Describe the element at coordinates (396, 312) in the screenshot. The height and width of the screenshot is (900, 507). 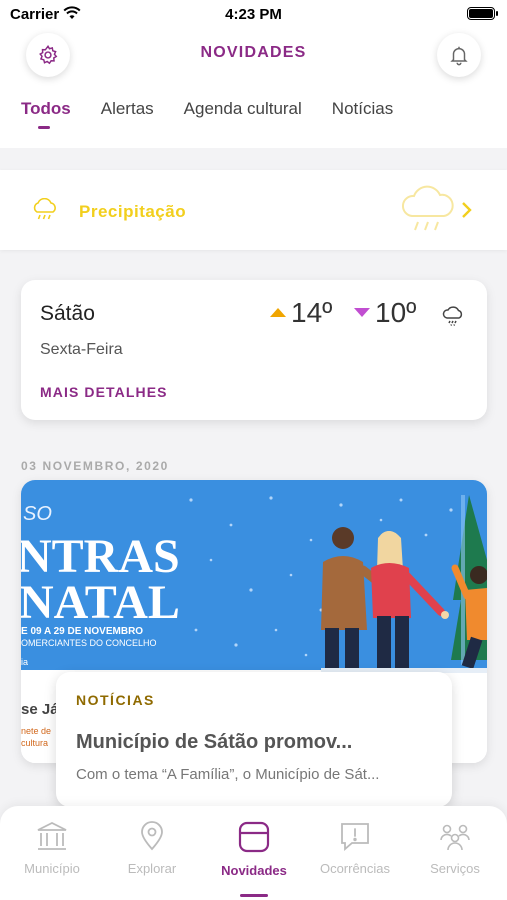
I see `min-temperature: 10º` at that location.